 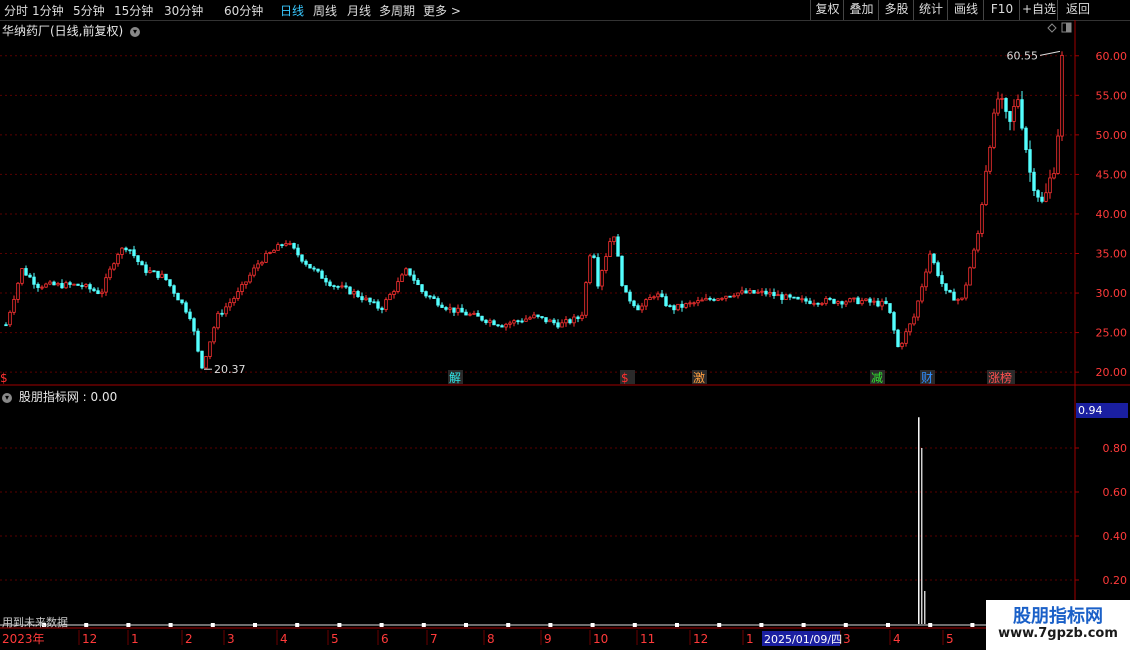 I want to click on toolbar-button-4: 画线, so click(x=965, y=10).